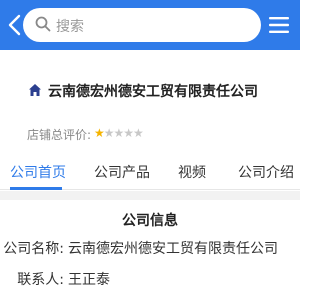 The width and height of the screenshot is (320, 300). What do you see at coordinates (59, 135) in the screenshot?
I see `rating-label: 店铺总评价:` at bounding box center [59, 135].